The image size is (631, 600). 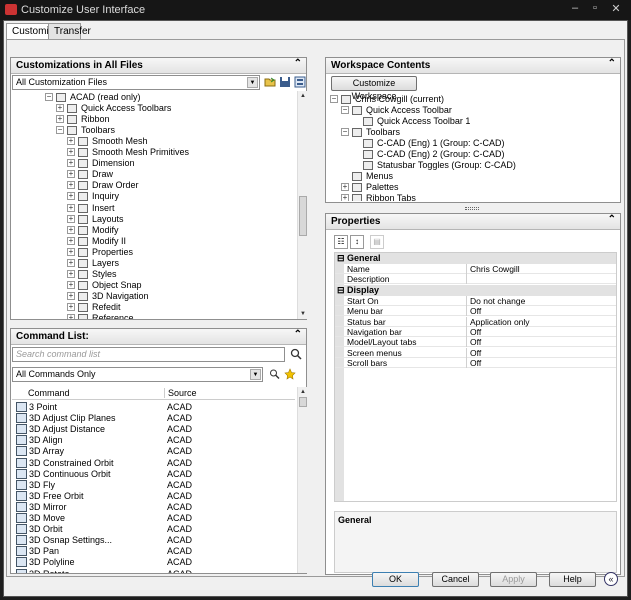 What do you see at coordinates (154, 252) in the screenshot?
I see `tree-node: + Properties` at bounding box center [154, 252].